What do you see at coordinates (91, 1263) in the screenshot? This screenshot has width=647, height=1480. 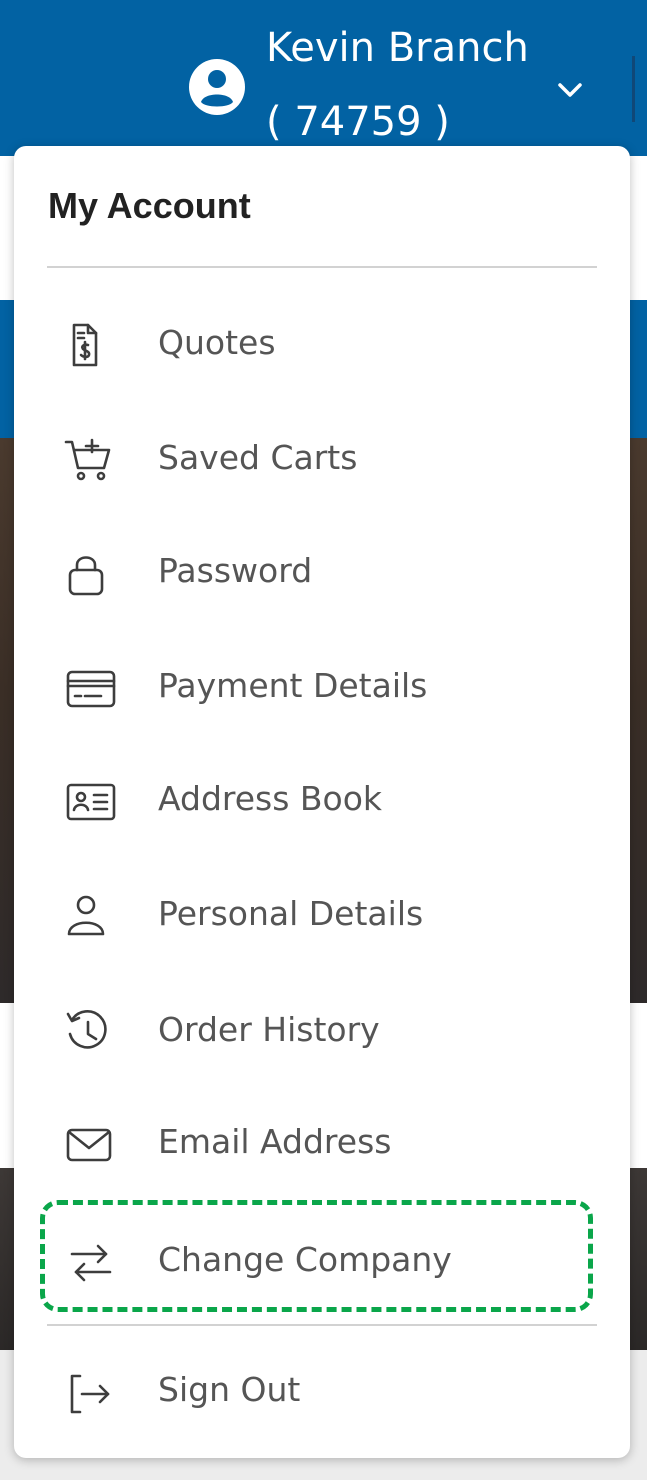 I see `swap-arrows-icon` at bounding box center [91, 1263].